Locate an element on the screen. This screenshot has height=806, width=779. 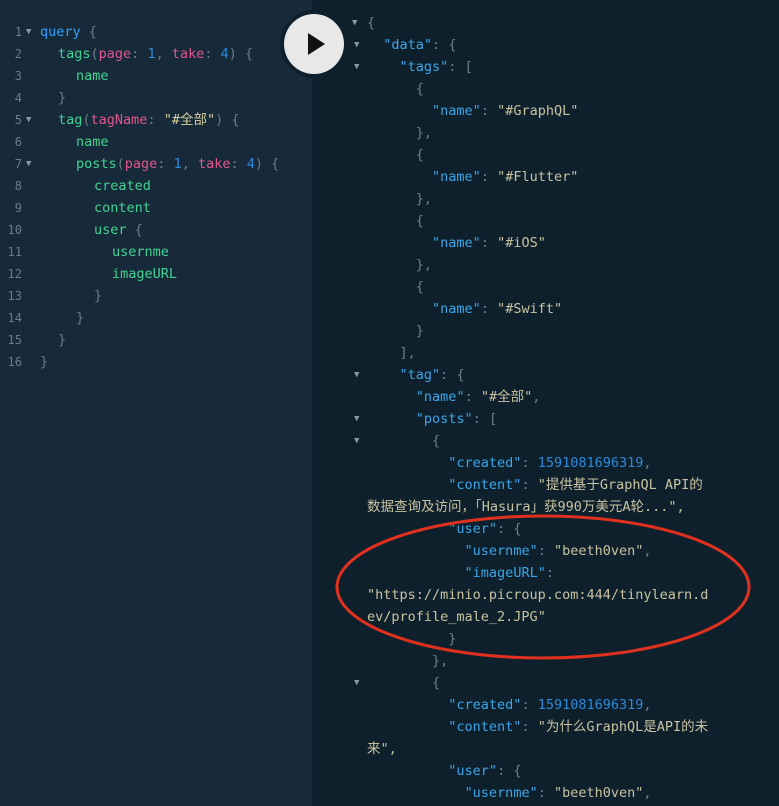
line-number: 7 is located at coordinates (18, 164).